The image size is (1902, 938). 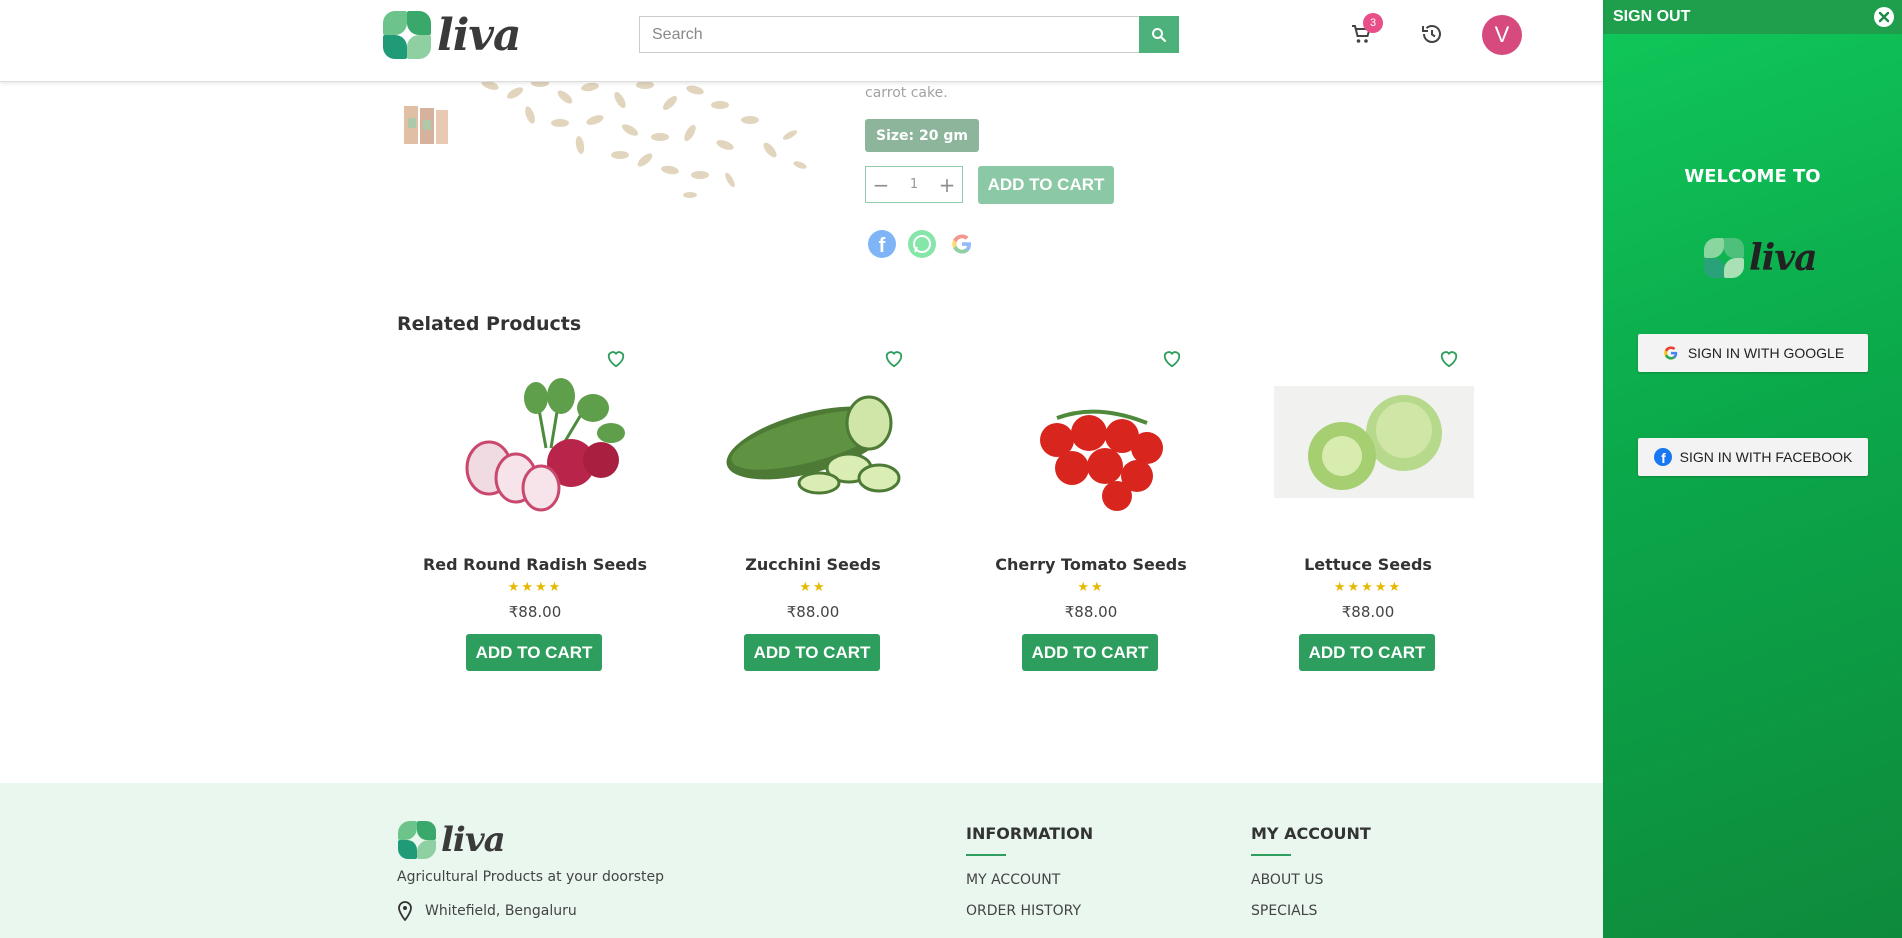 I want to click on quantity-value: 1, so click(x=914, y=184).